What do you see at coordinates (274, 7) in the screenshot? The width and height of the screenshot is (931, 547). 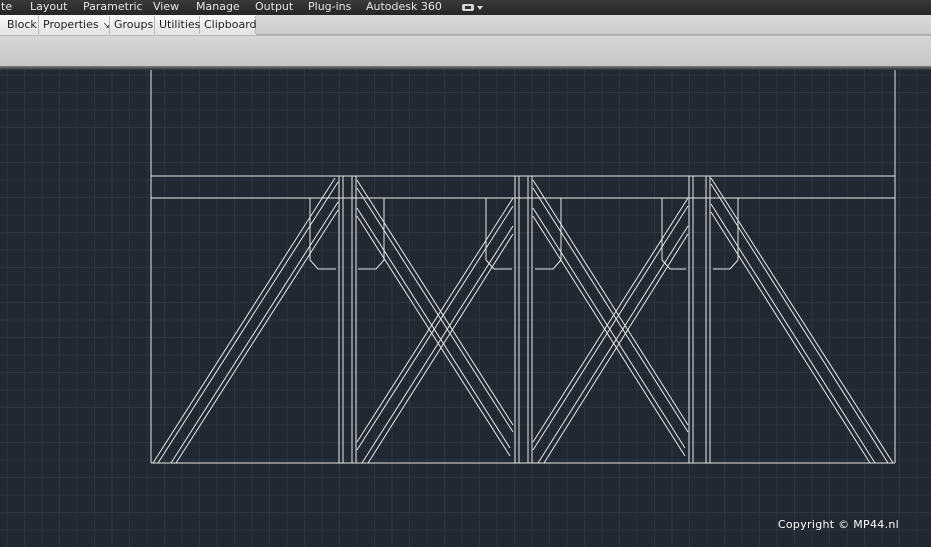 I see `menu-item-output: Output` at bounding box center [274, 7].